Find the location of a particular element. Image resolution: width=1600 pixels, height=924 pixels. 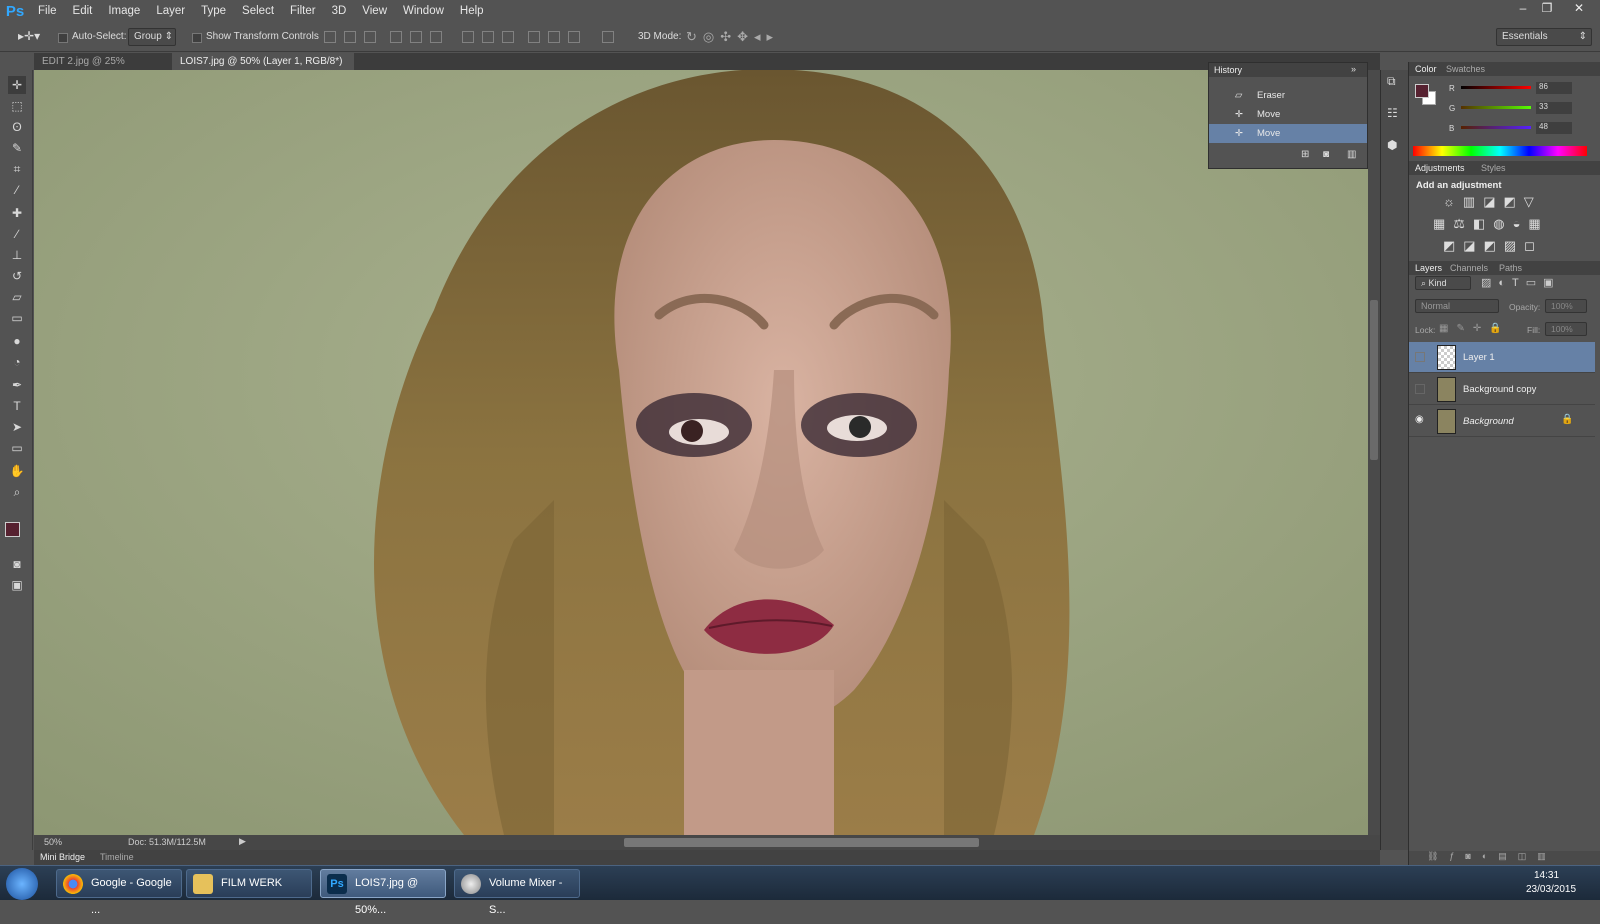

history-panel-icon: ⧉ is located at coordinates (1391, 81).